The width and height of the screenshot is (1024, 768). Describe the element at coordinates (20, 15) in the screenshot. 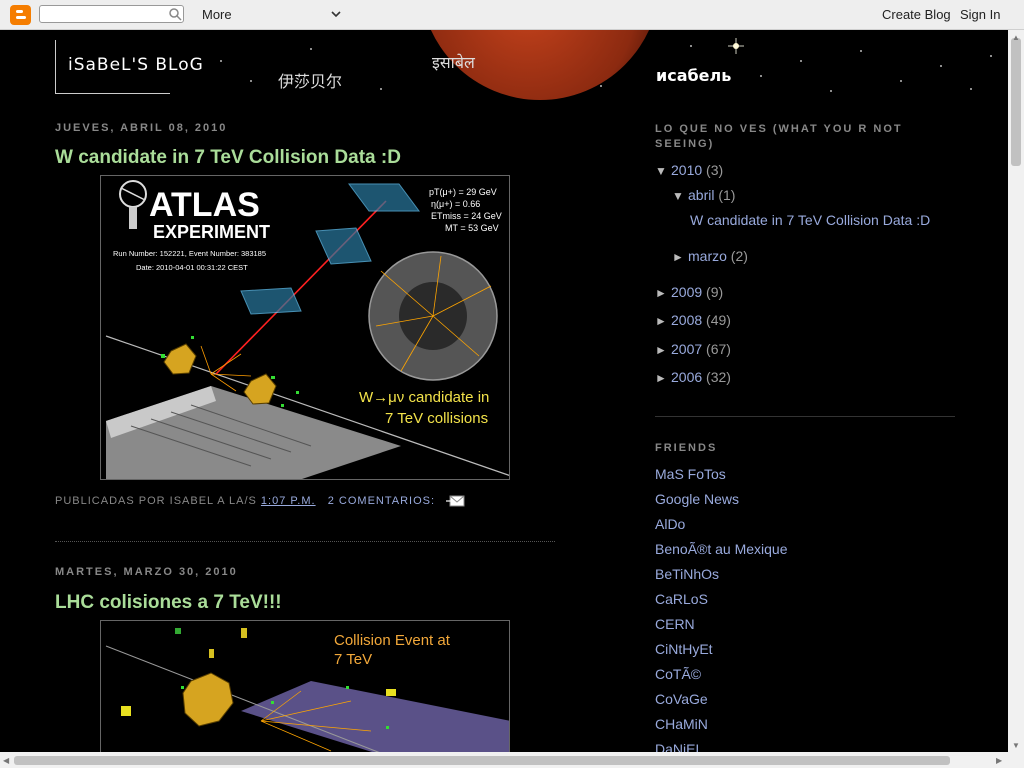

I see `blogger-logo-icon` at that location.